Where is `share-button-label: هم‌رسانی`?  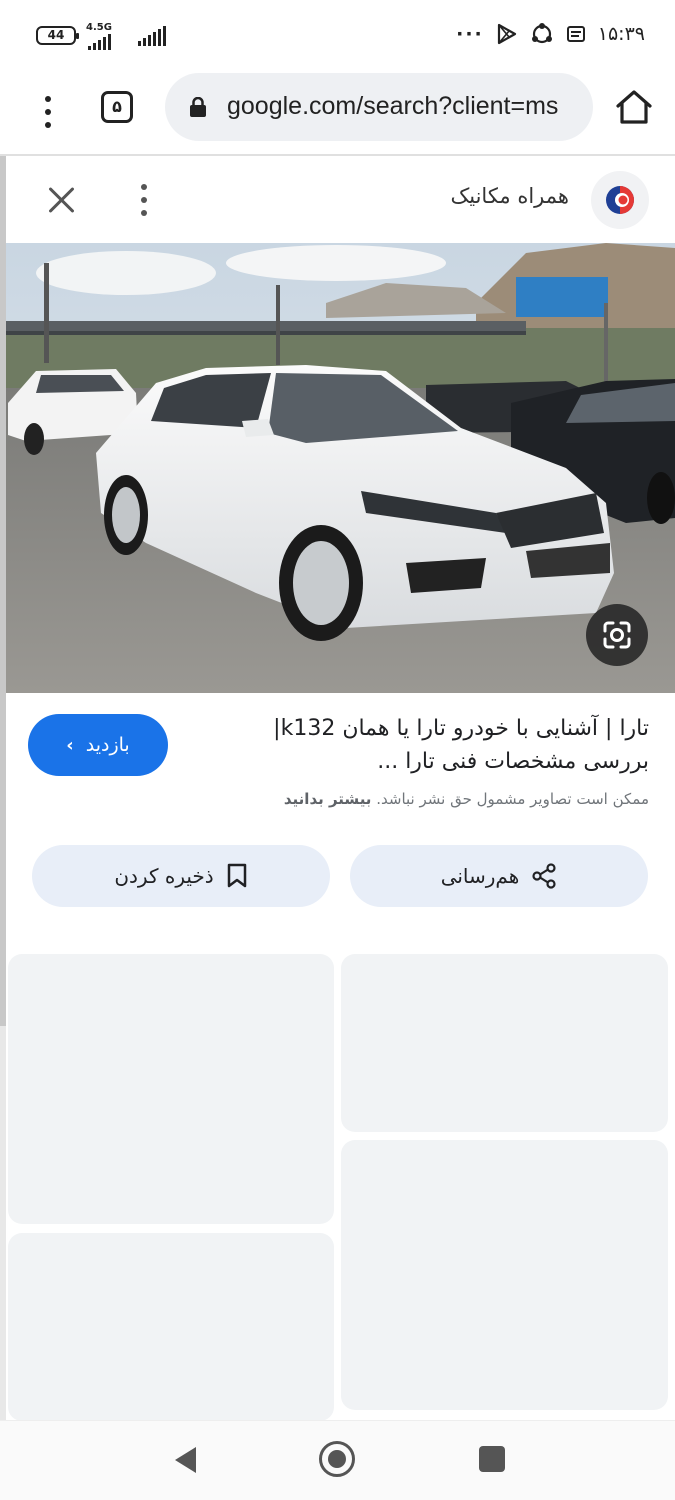 share-button-label: هم‌رسانی is located at coordinates (480, 876).